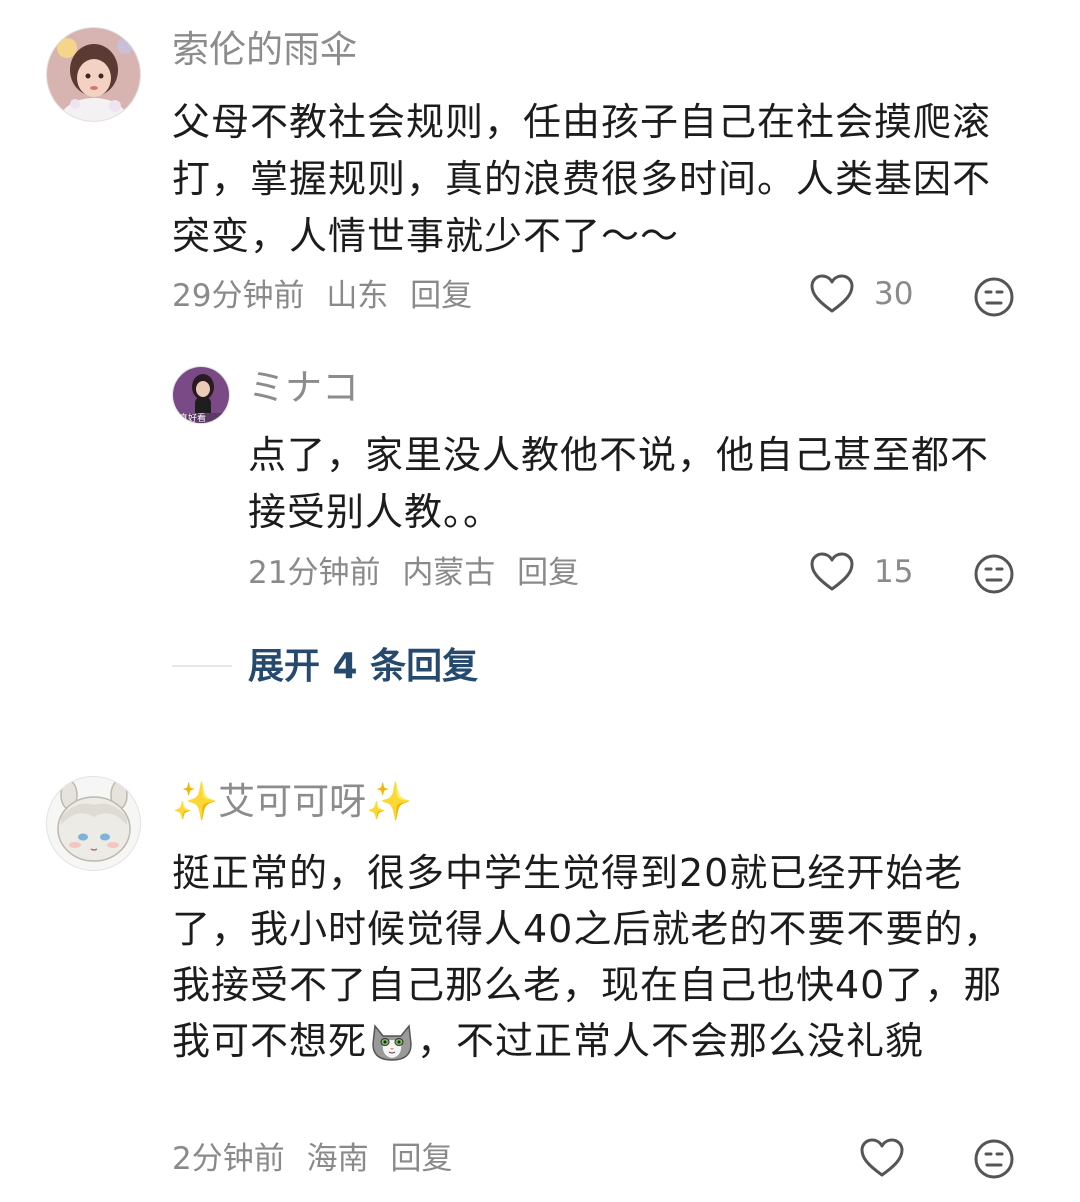  Describe the element at coordinates (337, 1159) in the screenshot. I see `comment-location: 海南` at that location.